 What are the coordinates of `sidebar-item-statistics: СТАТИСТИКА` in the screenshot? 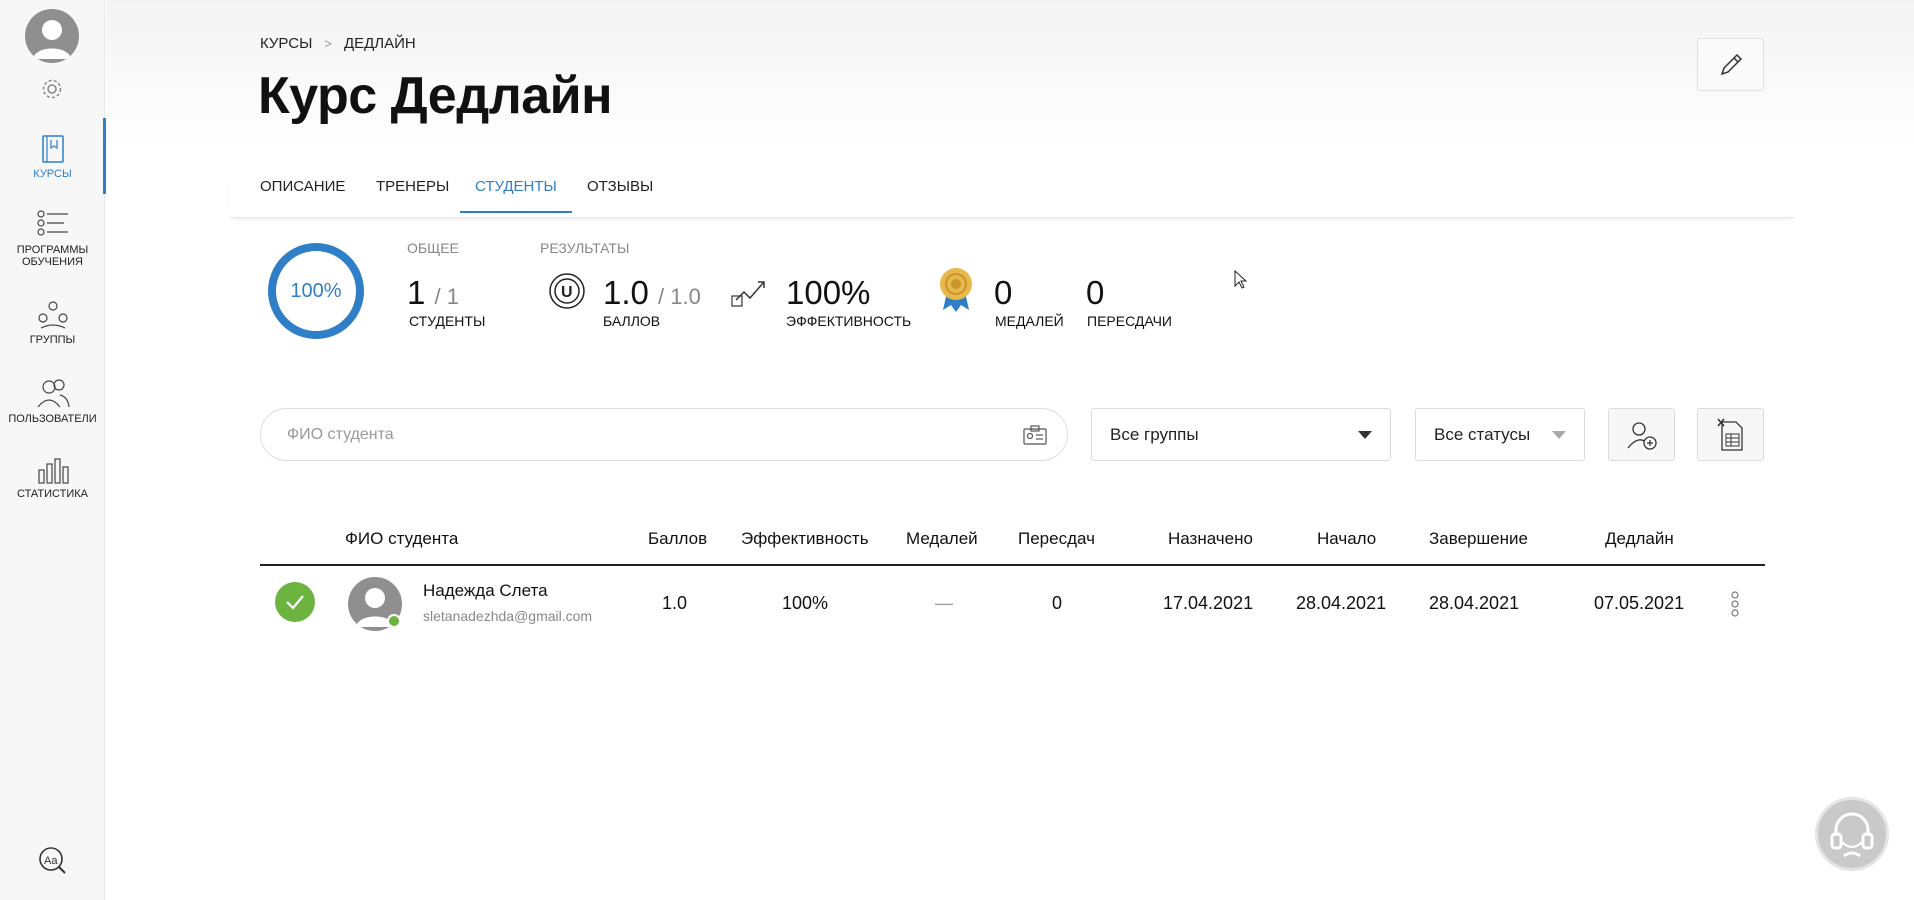 It's located at (52, 479).